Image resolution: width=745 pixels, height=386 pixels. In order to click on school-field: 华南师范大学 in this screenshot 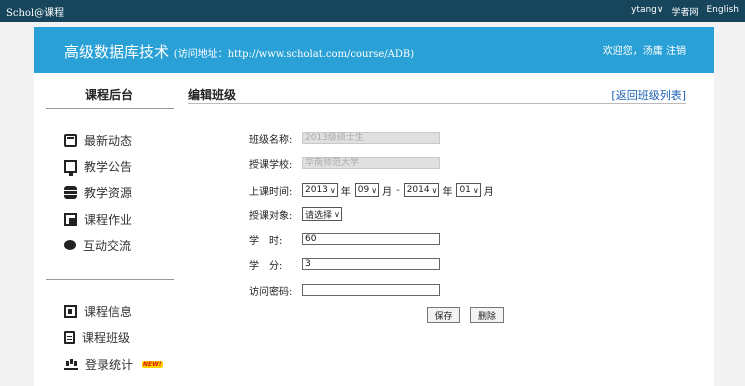, I will do `click(371, 163)`.